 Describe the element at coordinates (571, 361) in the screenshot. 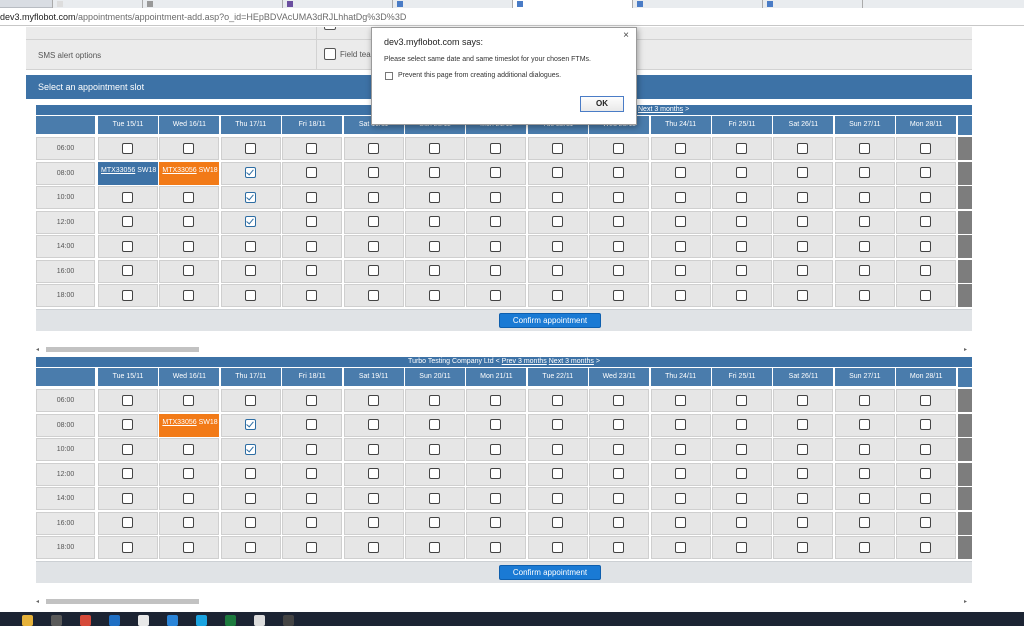

I see `next-3-months-link: Next 3 months` at that location.